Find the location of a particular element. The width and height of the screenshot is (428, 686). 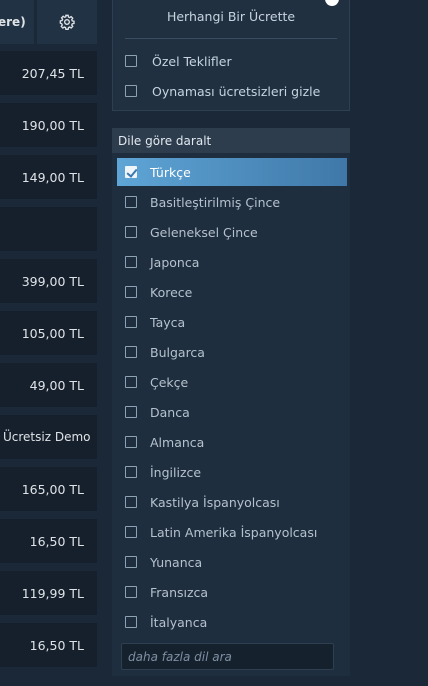

language-option-label: Türkçe is located at coordinates (170, 172).